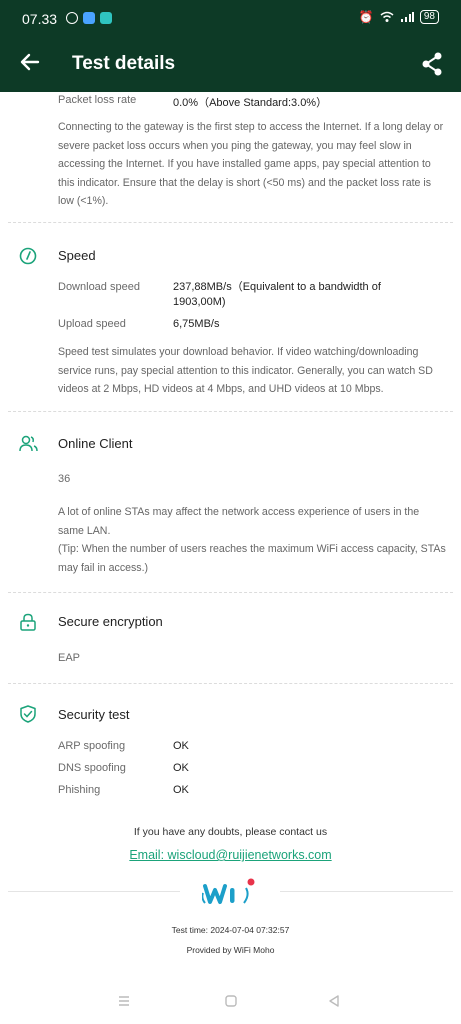  What do you see at coordinates (429, 17) in the screenshot?
I see `battery-icon: 98` at bounding box center [429, 17].